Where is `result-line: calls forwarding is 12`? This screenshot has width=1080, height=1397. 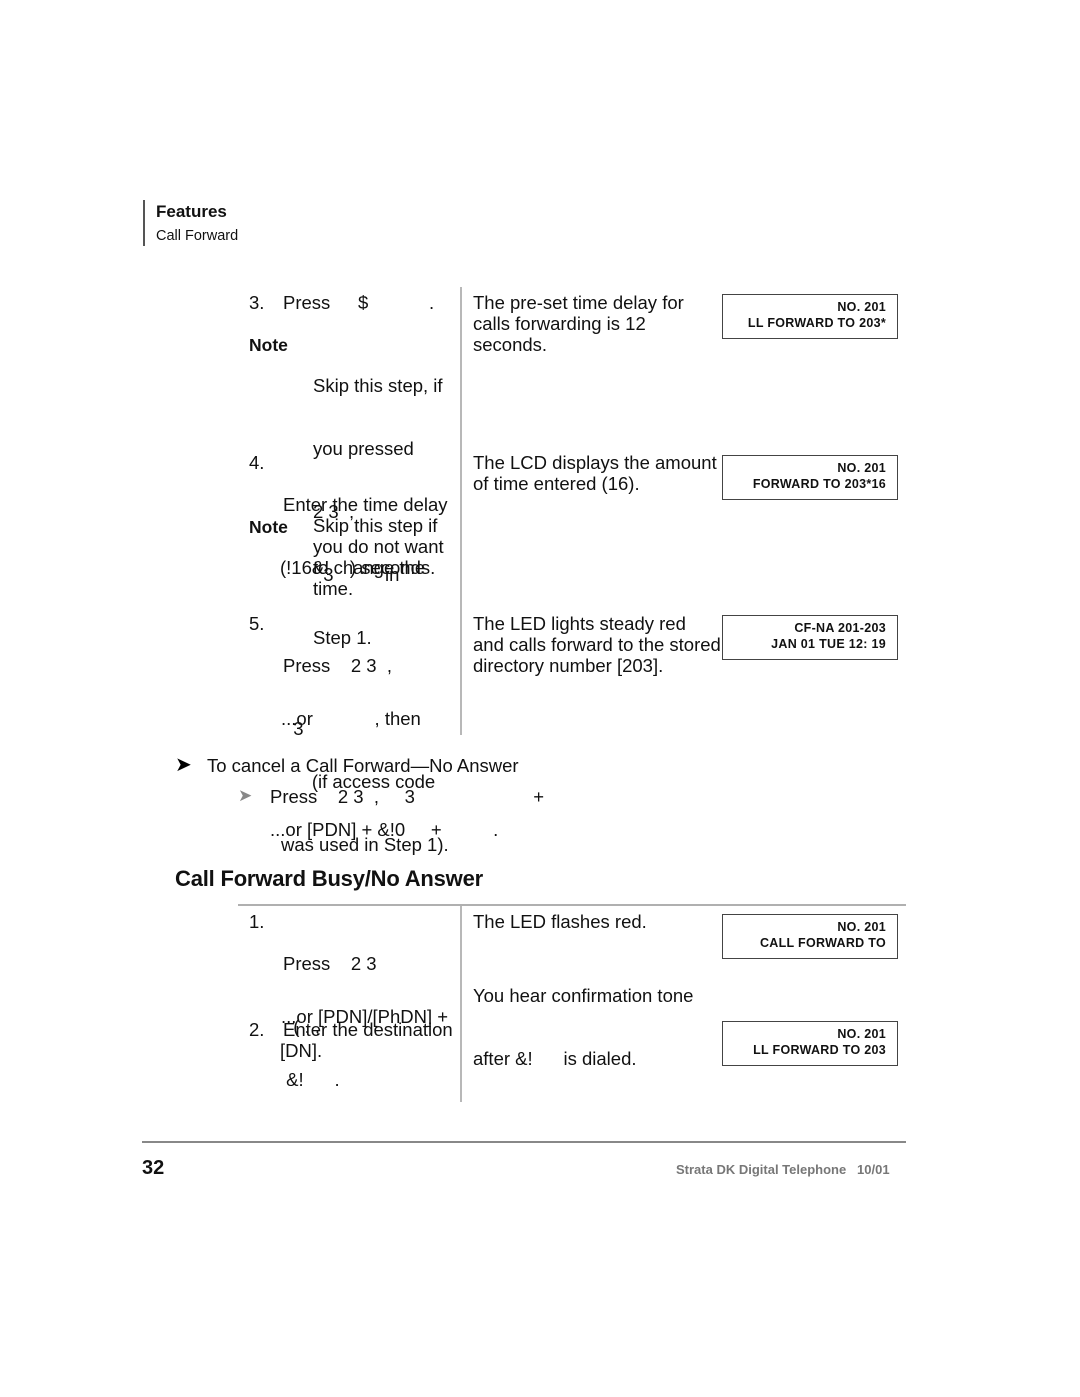
result-line: calls forwarding is 12 is located at coordinates (559, 323).